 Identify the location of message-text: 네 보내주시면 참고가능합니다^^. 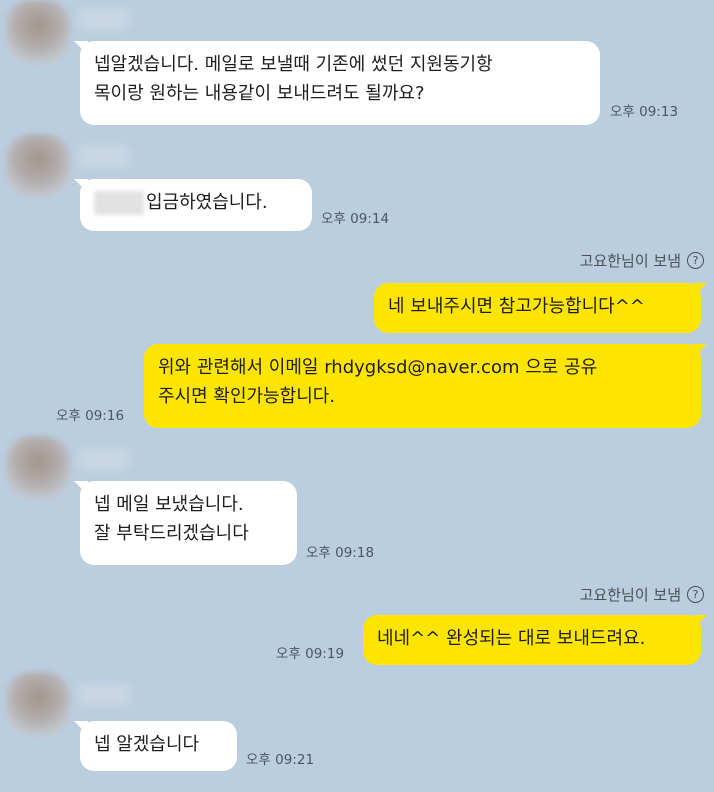
(516, 306).